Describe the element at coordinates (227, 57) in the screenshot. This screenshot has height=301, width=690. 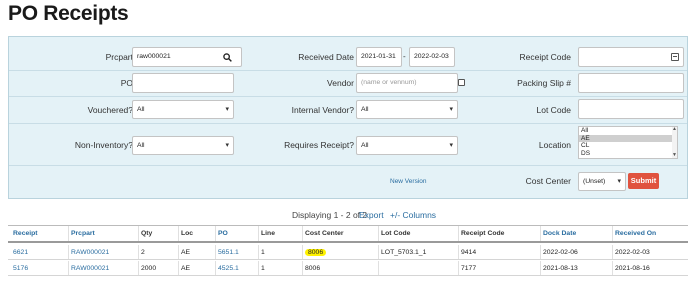
I see `search-icon` at that location.